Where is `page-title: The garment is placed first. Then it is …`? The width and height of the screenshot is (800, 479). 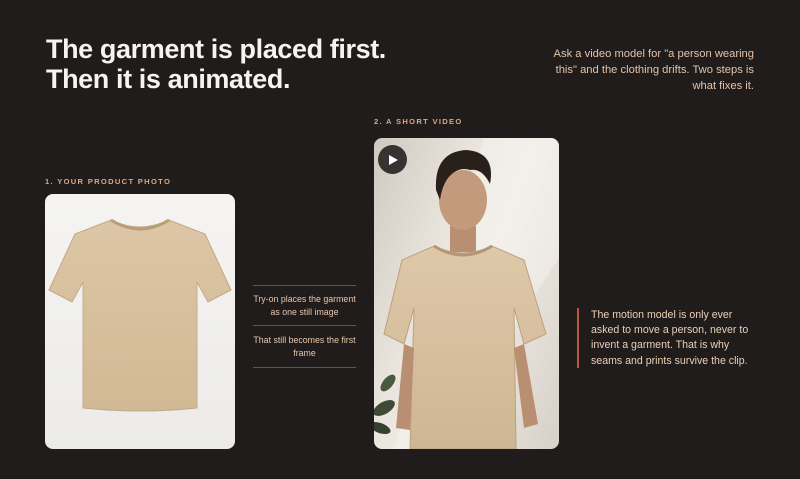 page-title: The garment is placed first. Then it is … is located at coordinates (216, 64).